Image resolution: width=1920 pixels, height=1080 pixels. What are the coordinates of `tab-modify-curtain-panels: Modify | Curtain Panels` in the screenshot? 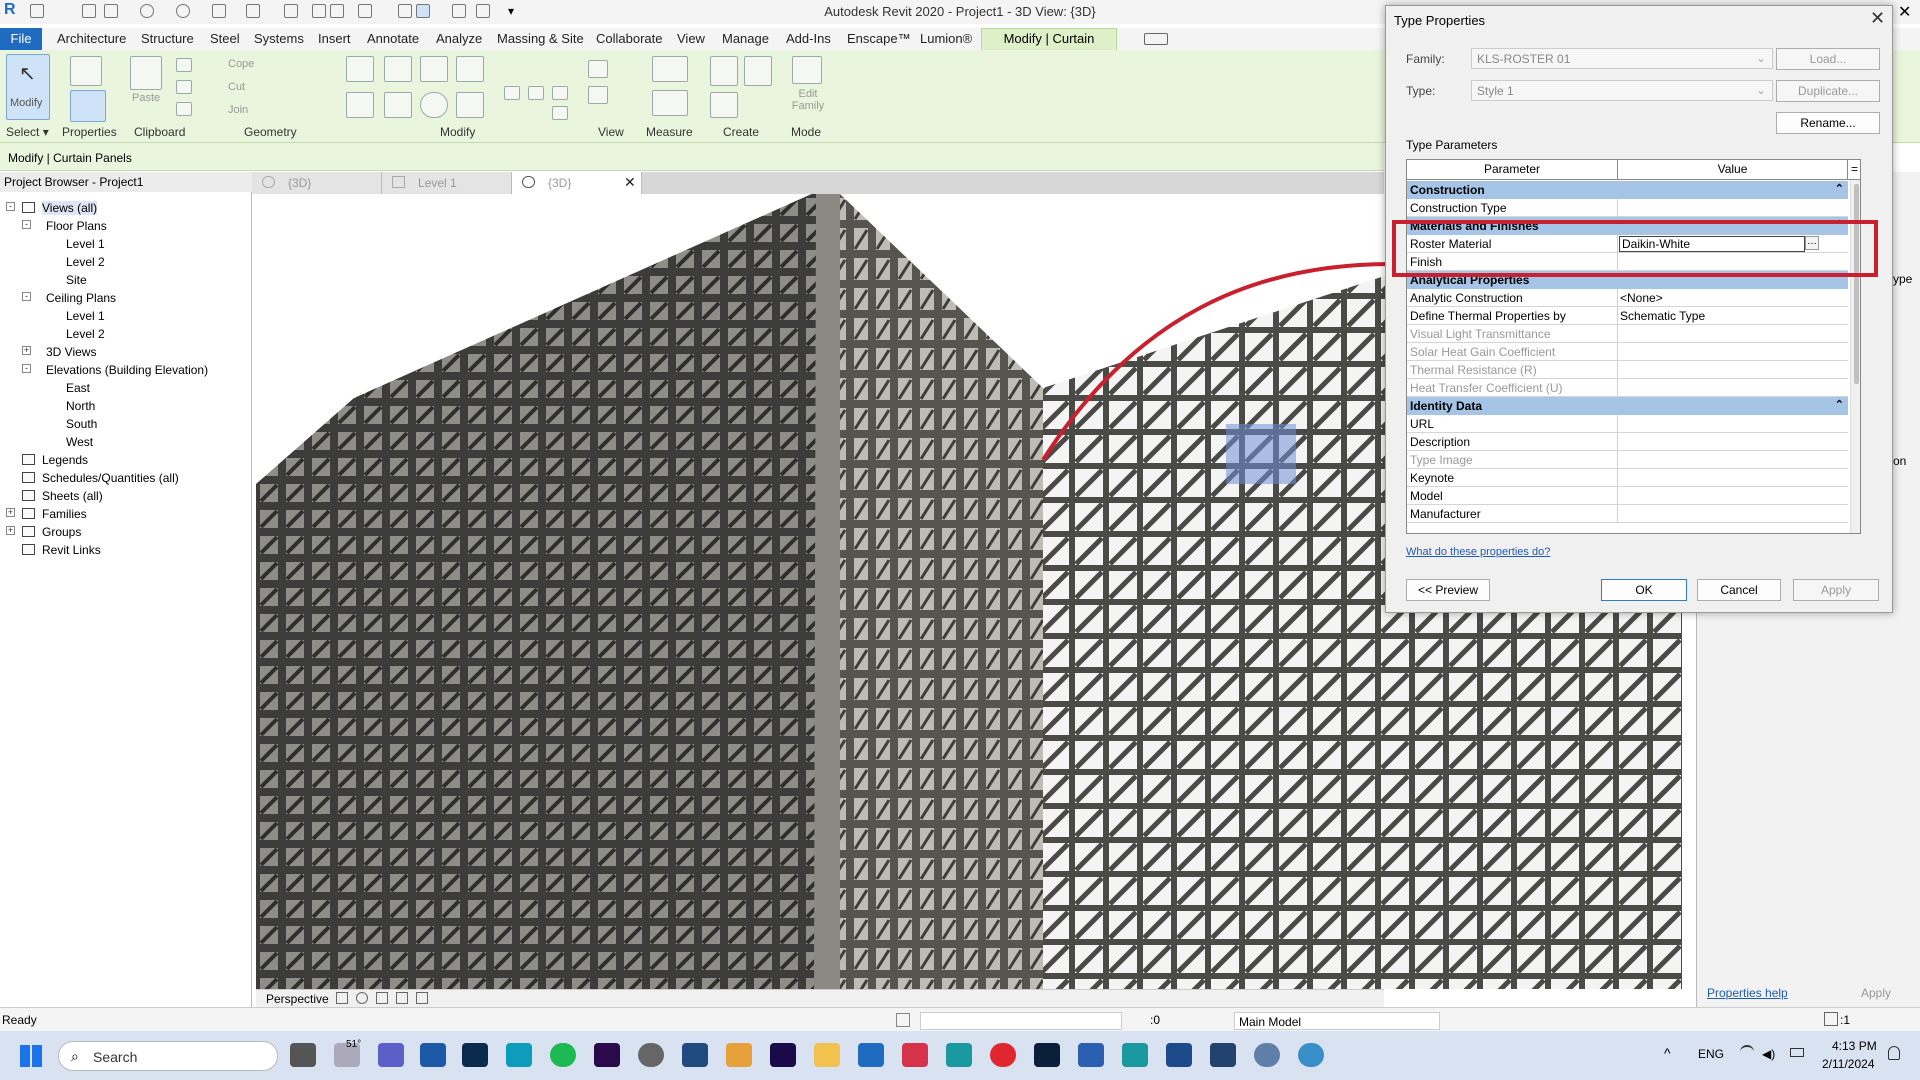 It's located at (1049, 47).